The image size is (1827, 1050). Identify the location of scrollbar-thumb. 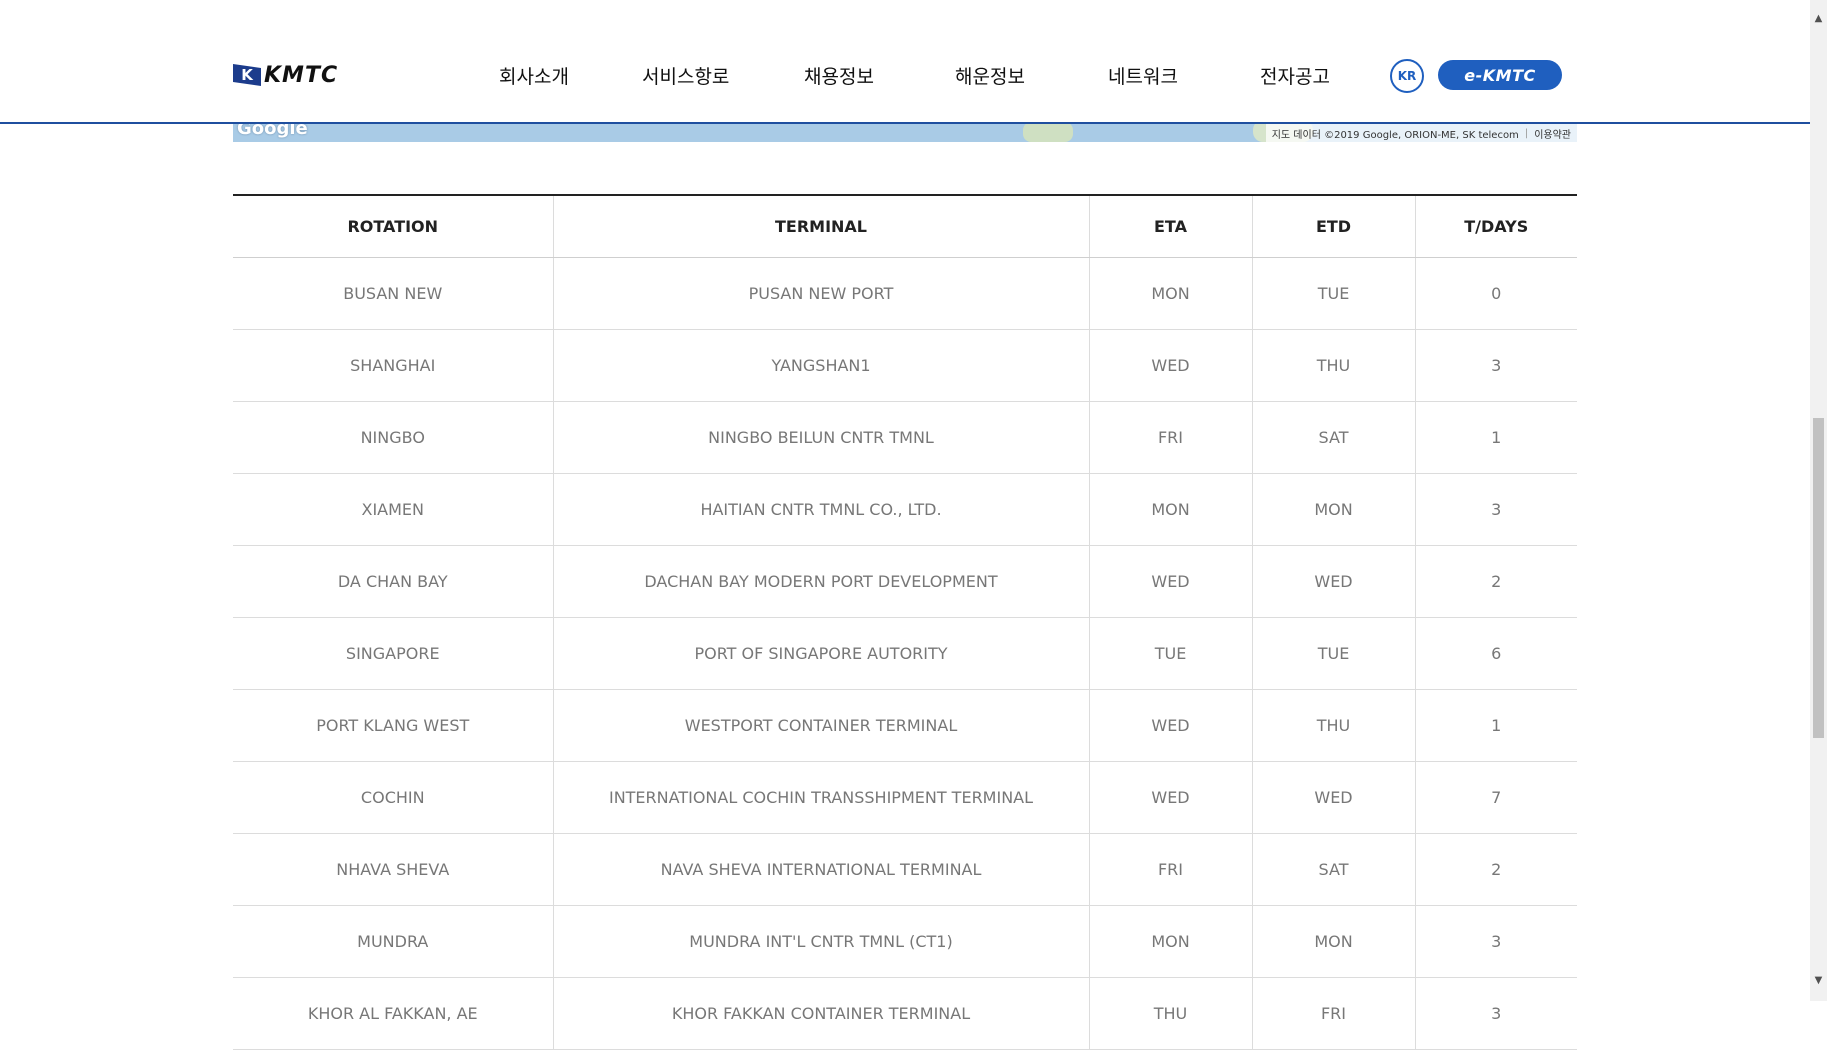
(1818, 578).